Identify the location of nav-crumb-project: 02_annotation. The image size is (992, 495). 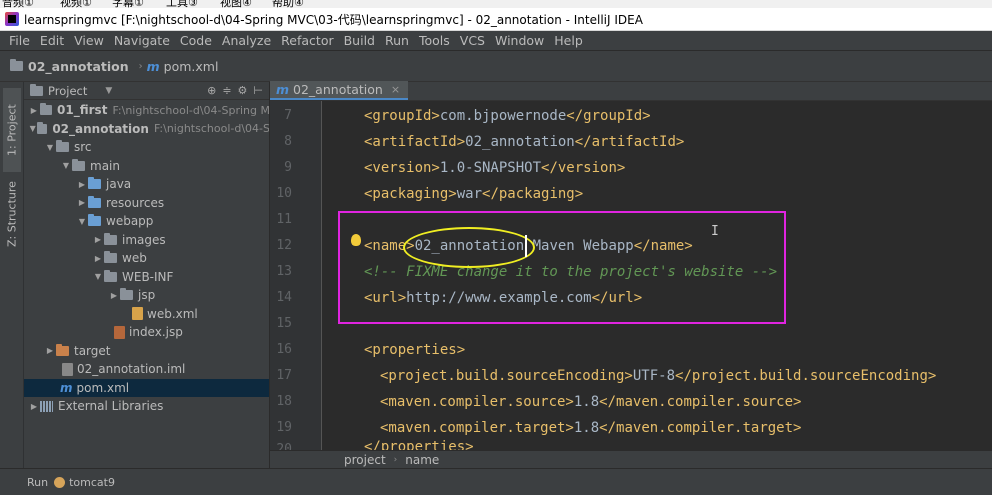
(69, 66).